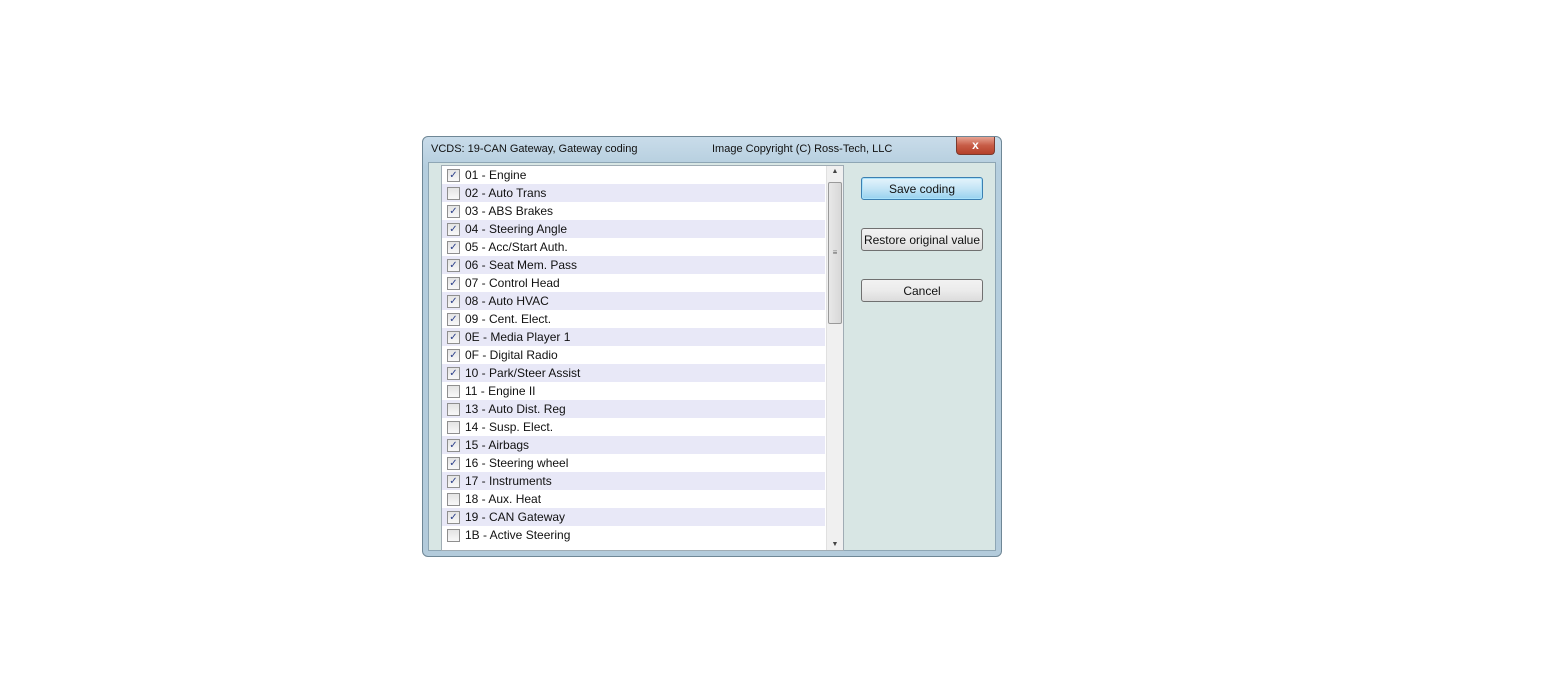 This screenshot has width=1568, height=673. Describe the element at coordinates (633, 193) in the screenshot. I see `list-item: 02 - Auto Trans` at that location.